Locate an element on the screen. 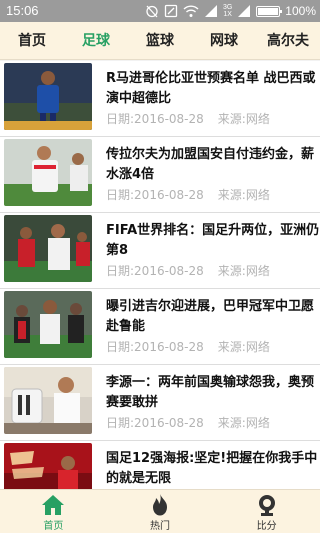 The image size is (320, 533). bottom-nav: 首页 热门 比分 is located at coordinates (160, 511).